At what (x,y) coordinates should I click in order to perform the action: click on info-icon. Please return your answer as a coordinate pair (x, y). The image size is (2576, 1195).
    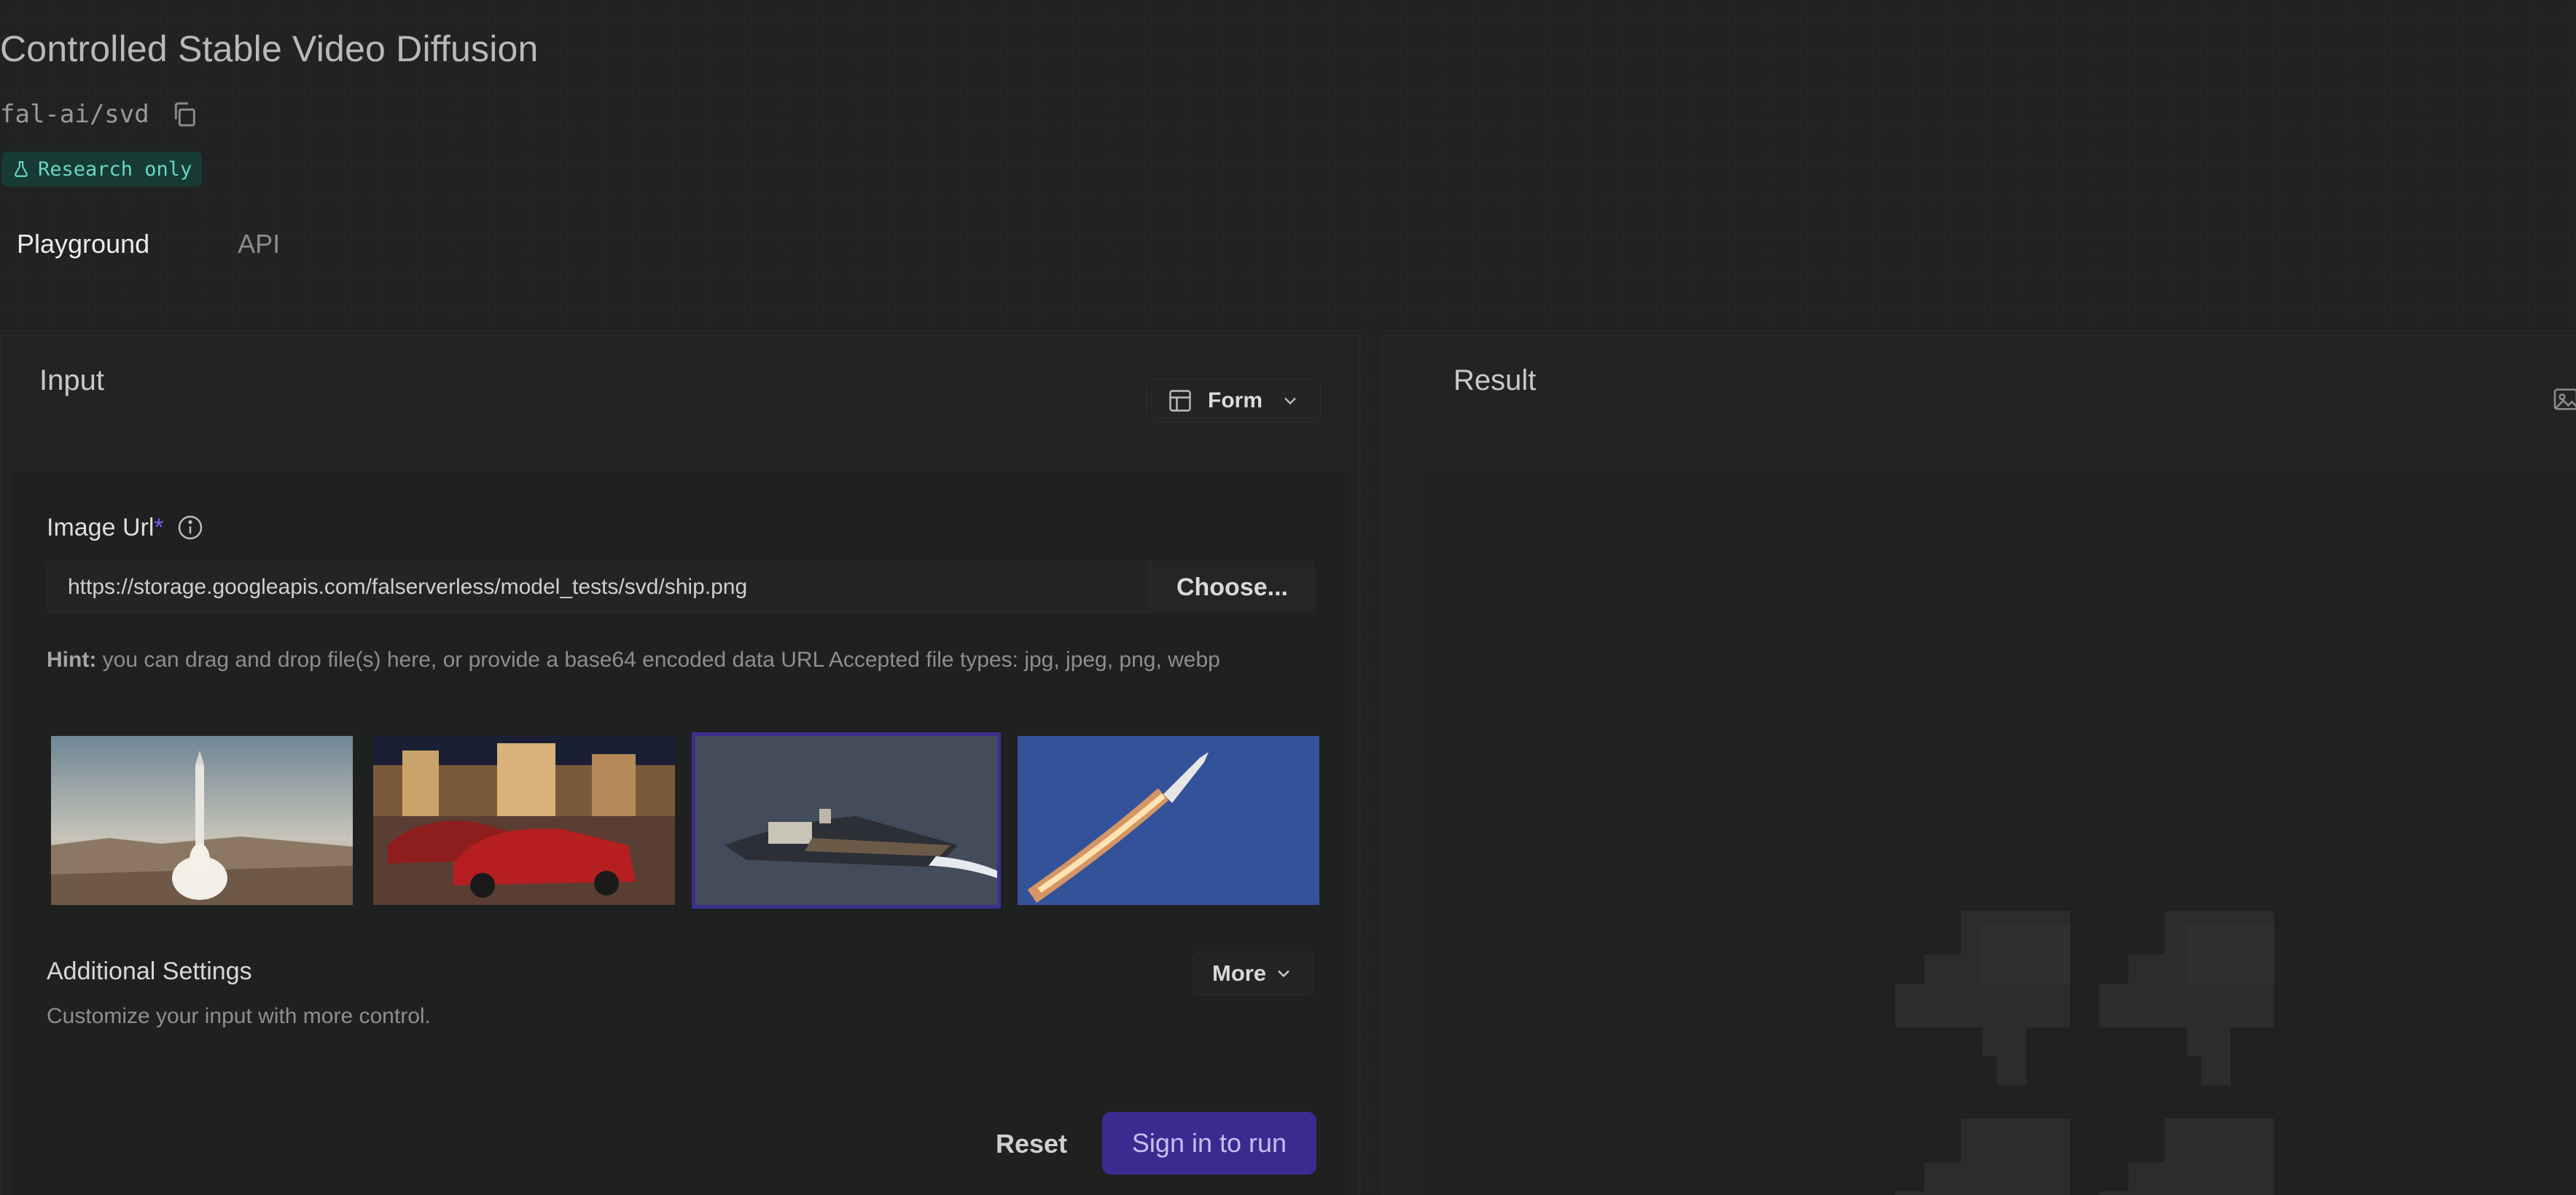
    Looking at the image, I should click on (191, 527).